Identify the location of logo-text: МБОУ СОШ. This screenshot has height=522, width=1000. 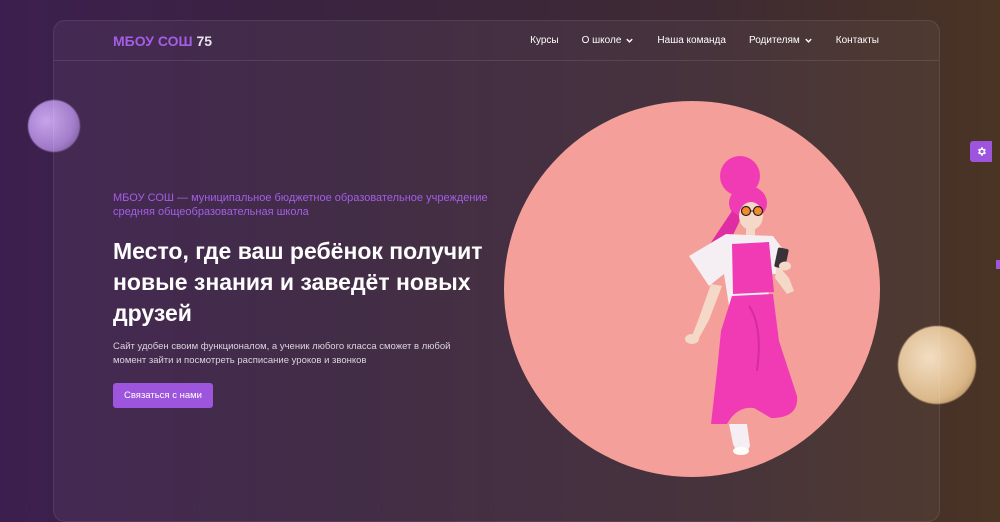
(155, 41).